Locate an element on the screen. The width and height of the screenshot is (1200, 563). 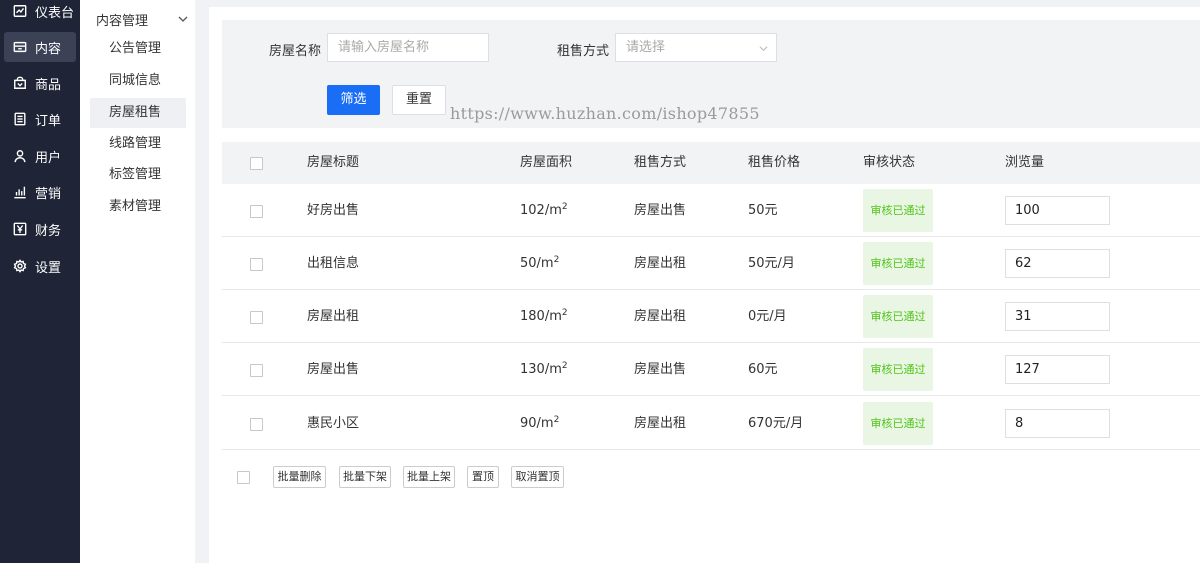
content-submenu: 内容管理 公告管理 同城信息 房屋租售 线路管理 标签管理 素材管理 is located at coordinates (137, 281).